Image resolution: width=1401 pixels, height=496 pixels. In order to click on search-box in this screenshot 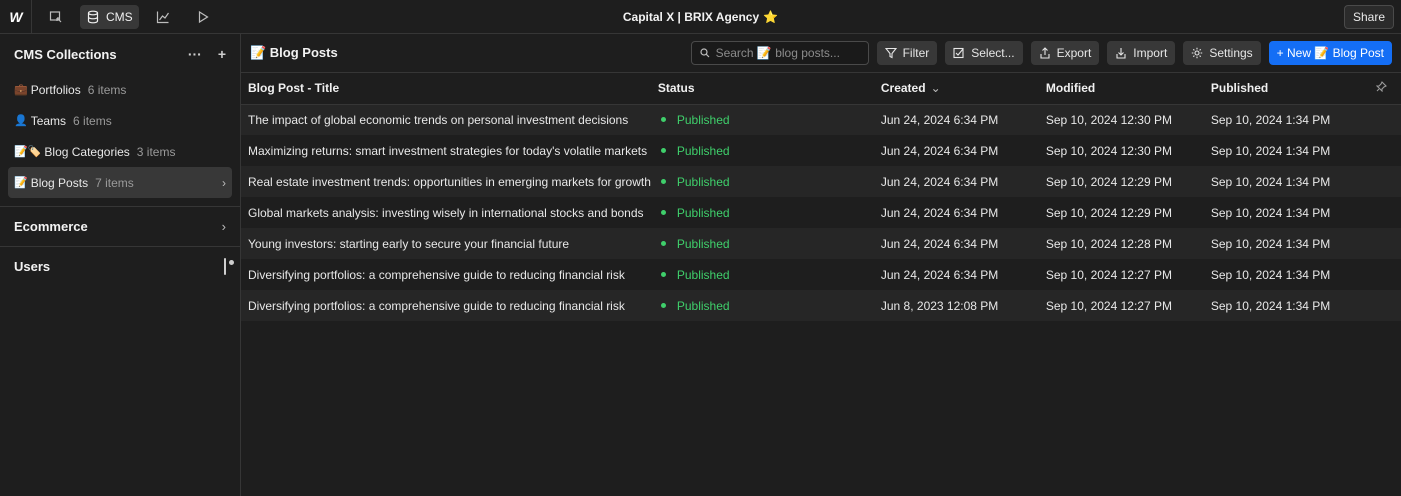, I will do `click(779, 53)`.